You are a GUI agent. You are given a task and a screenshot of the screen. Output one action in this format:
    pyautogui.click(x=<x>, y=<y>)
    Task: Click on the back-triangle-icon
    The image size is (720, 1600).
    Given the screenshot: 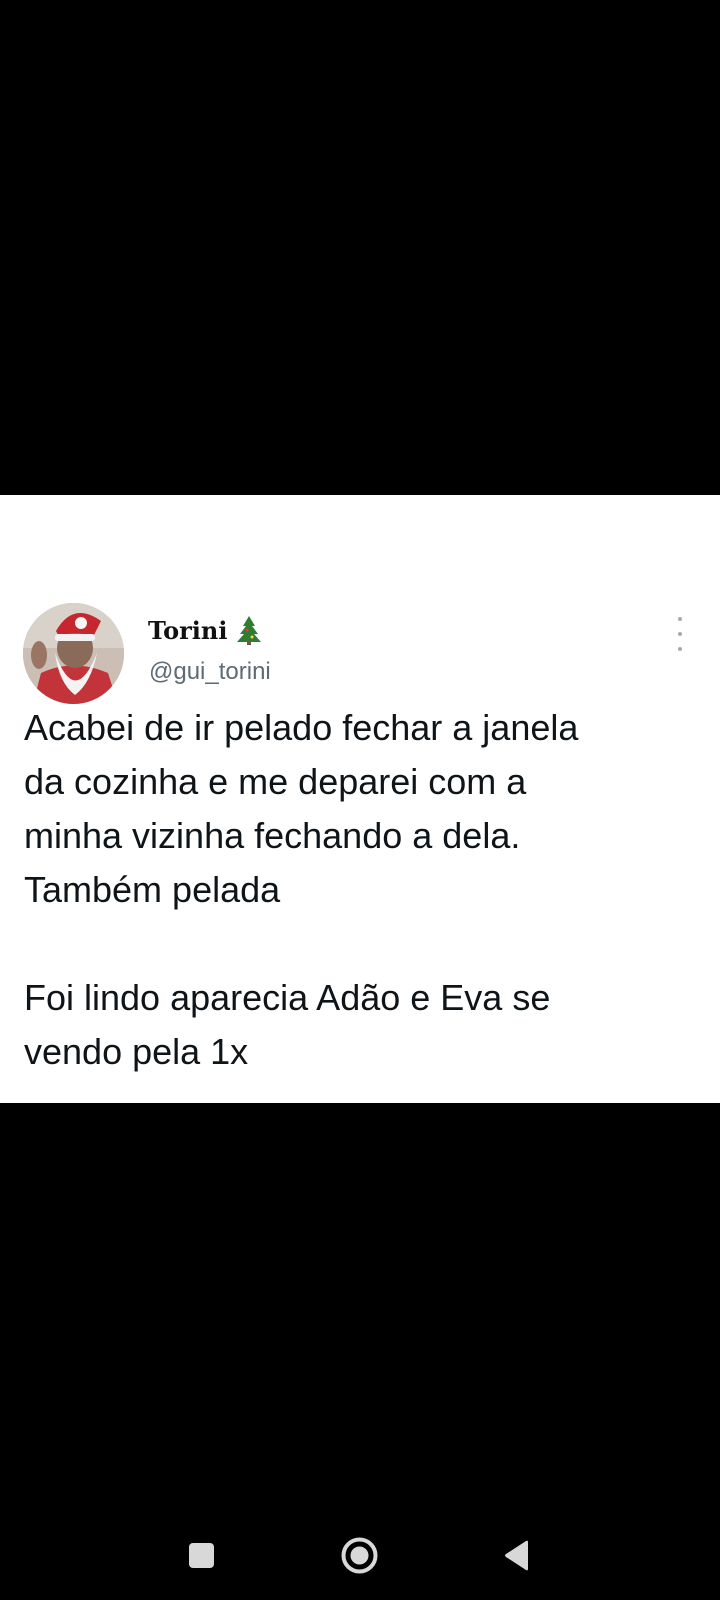 What is the action you would take?
    pyautogui.click(x=516, y=1555)
    